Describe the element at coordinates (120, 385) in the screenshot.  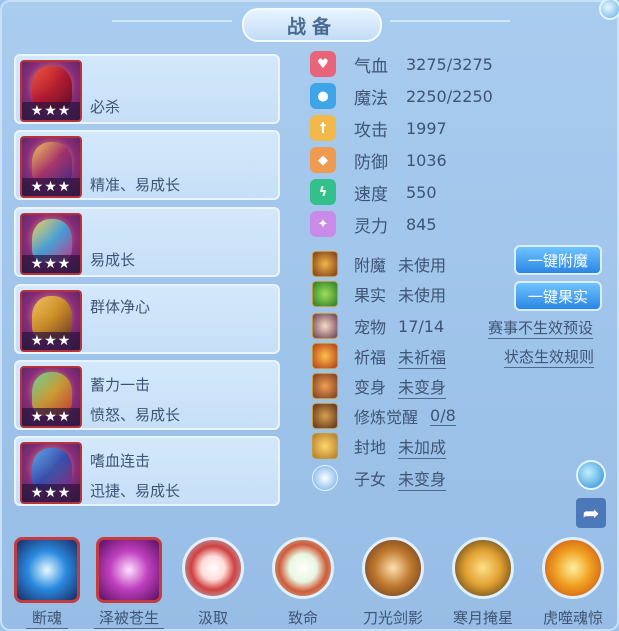
I see `equipment-special: 蓄力一击` at that location.